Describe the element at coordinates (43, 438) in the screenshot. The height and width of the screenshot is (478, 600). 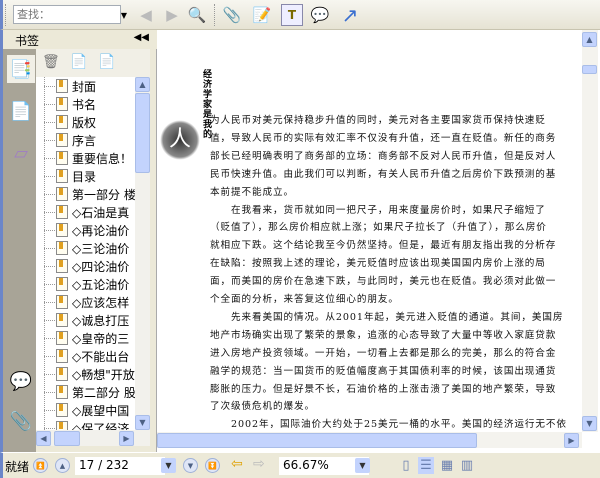
I see `scroll-left-icon: ◀` at that location.